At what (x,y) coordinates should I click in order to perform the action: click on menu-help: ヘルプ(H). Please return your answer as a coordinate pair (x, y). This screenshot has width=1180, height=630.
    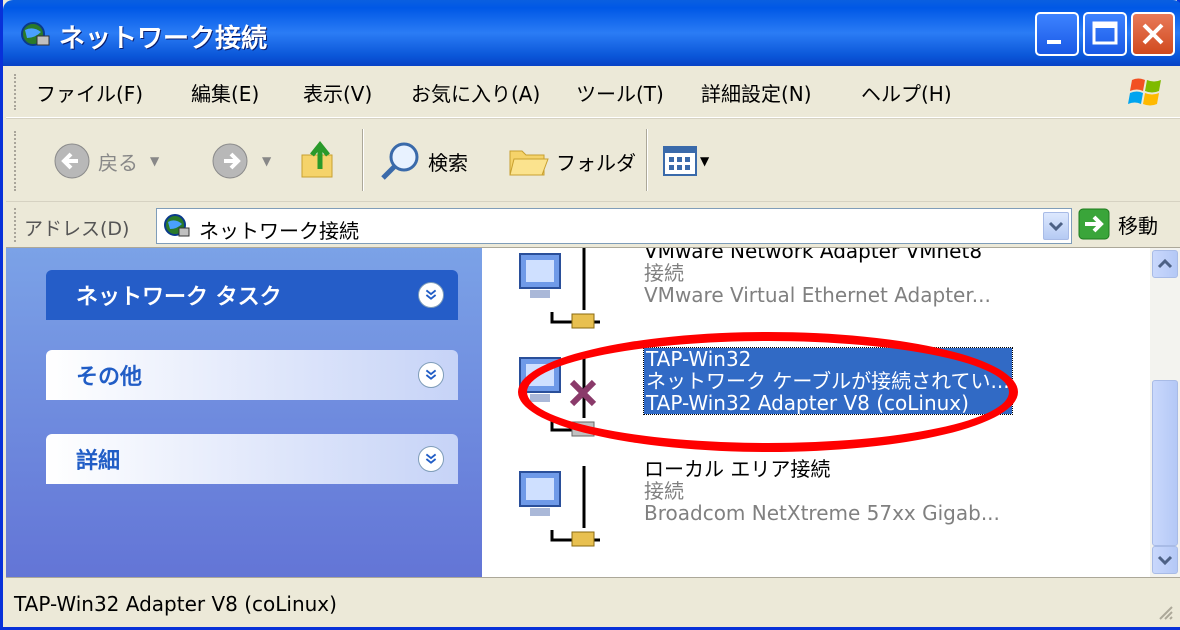
    Looking at the image, I should click on (906, 92).